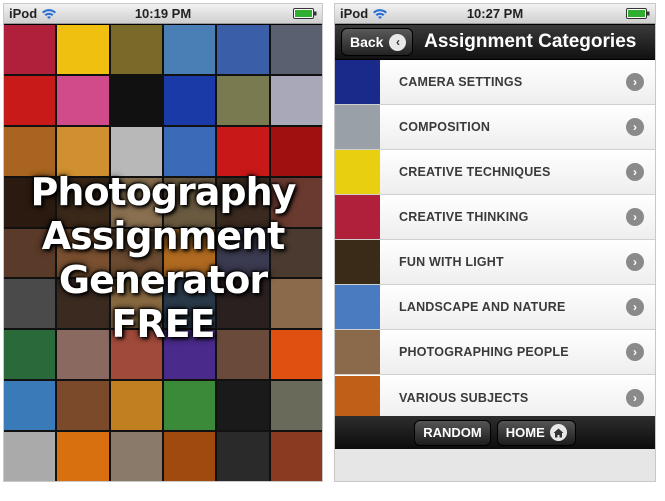 This screenshot has height=501, width=665. I want to click on random-button: RANDOM, so click(452, 432).